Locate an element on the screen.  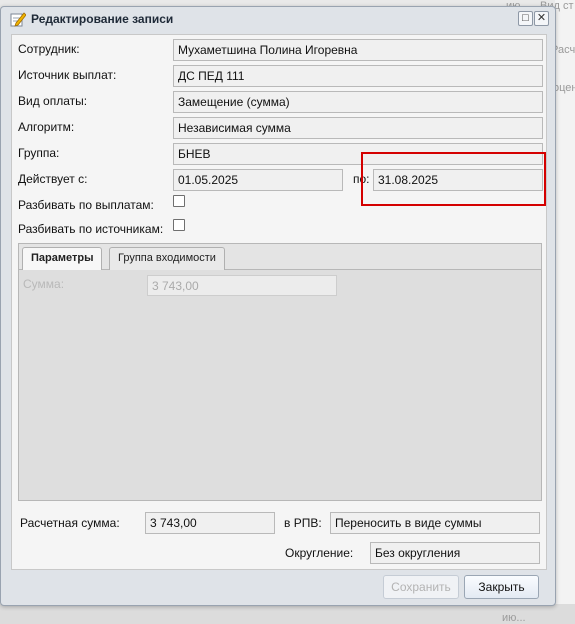
split-sources-label: Разбивать по источникам: is located at coordinates (91, 229).